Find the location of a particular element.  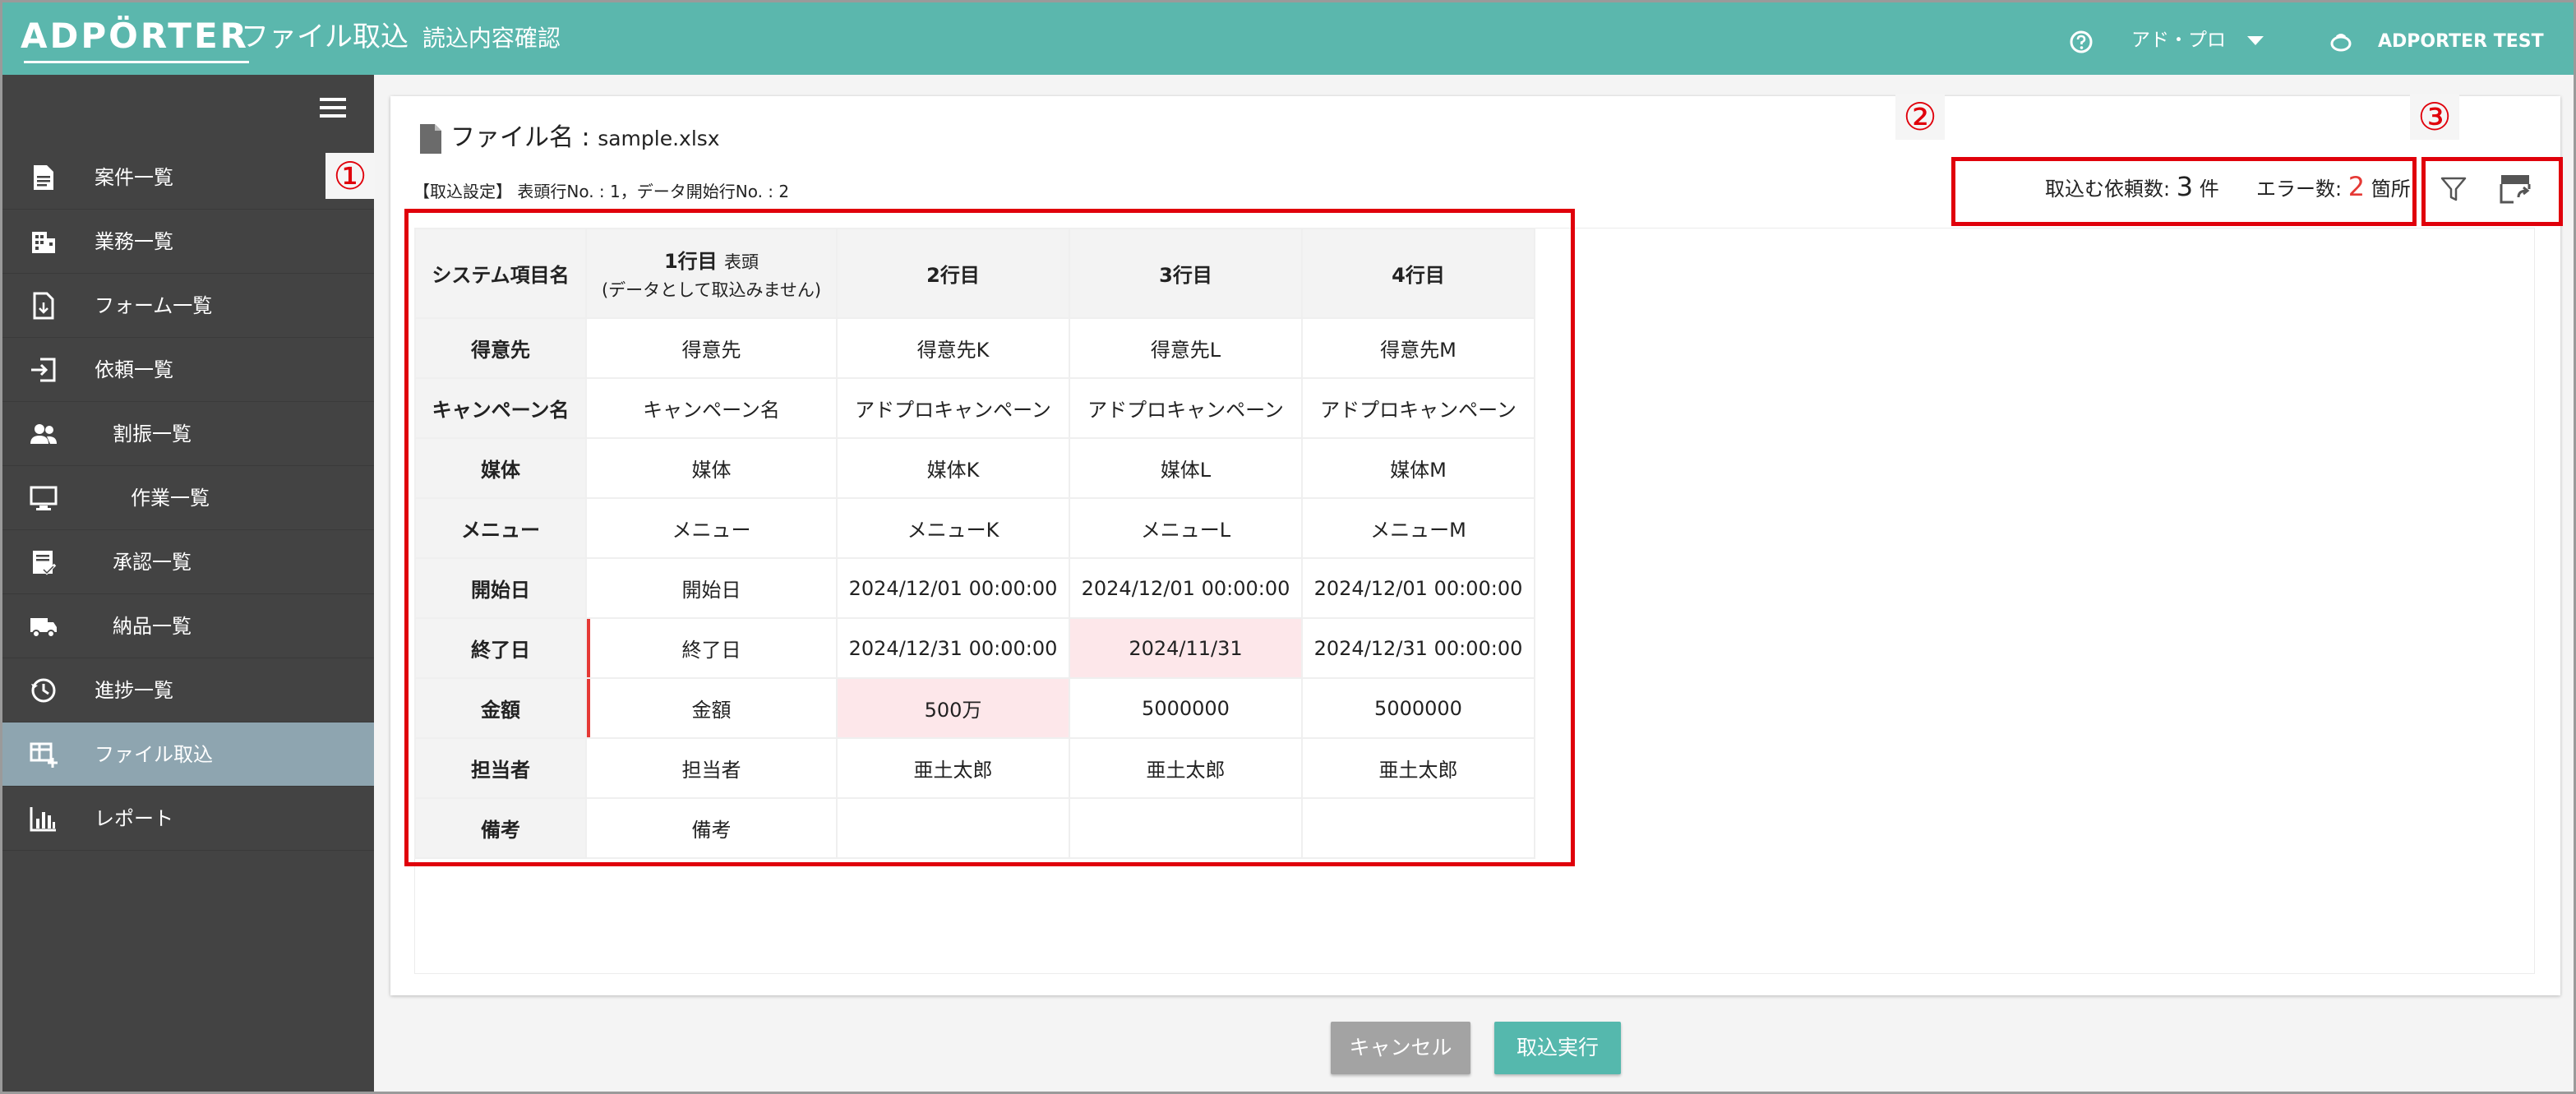

monitor-icon is located at coordinates (44, 498).